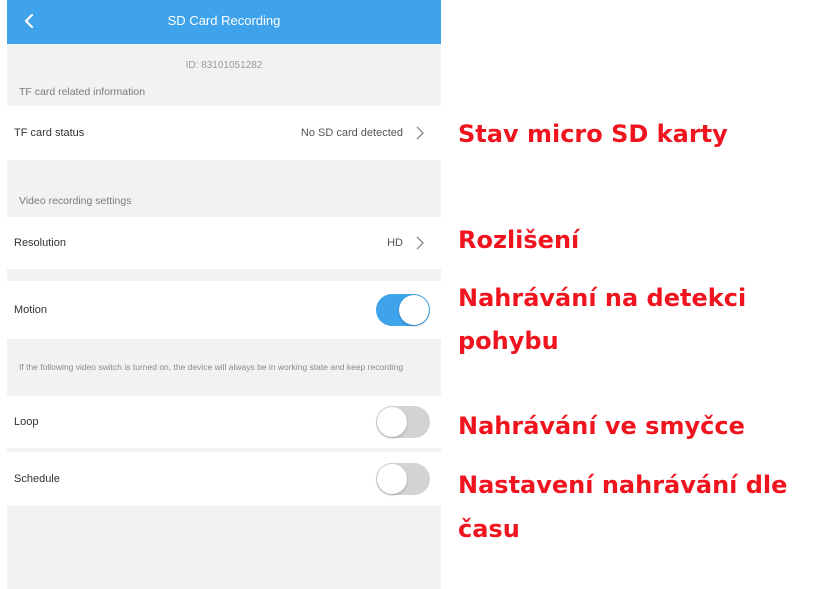 The width and height of the screenshot is (828, 589). Describe the element at coordinates (82, 92) in the screenshot. I see `section-tf-card-info: TF card related information` at that location.